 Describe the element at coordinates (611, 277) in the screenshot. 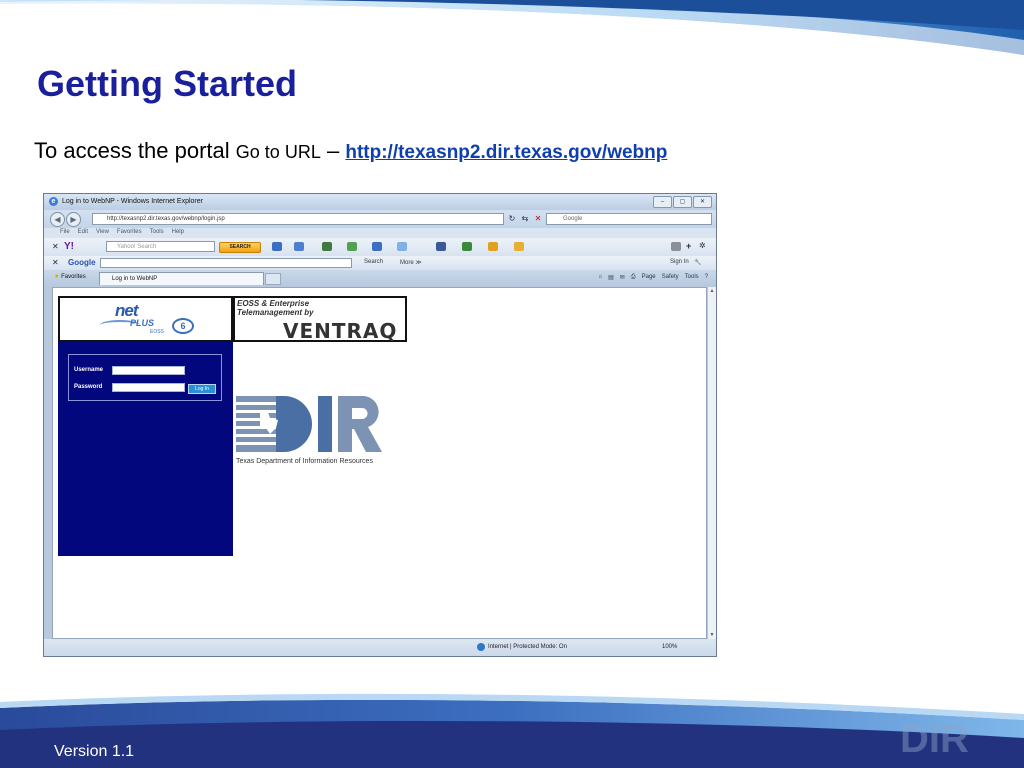

I see `feeds-icon: ▤` at that location.